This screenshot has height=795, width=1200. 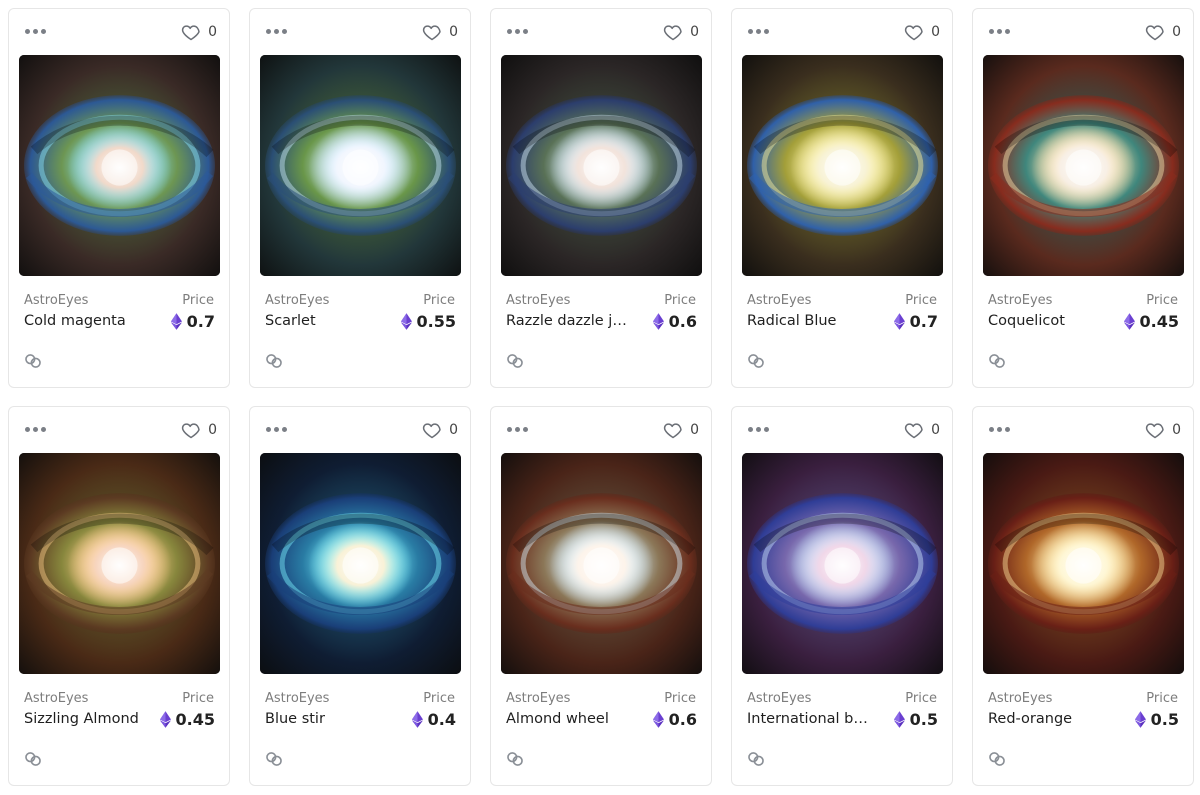 I want to click on price: 0.45, so click(x=187, y=719).